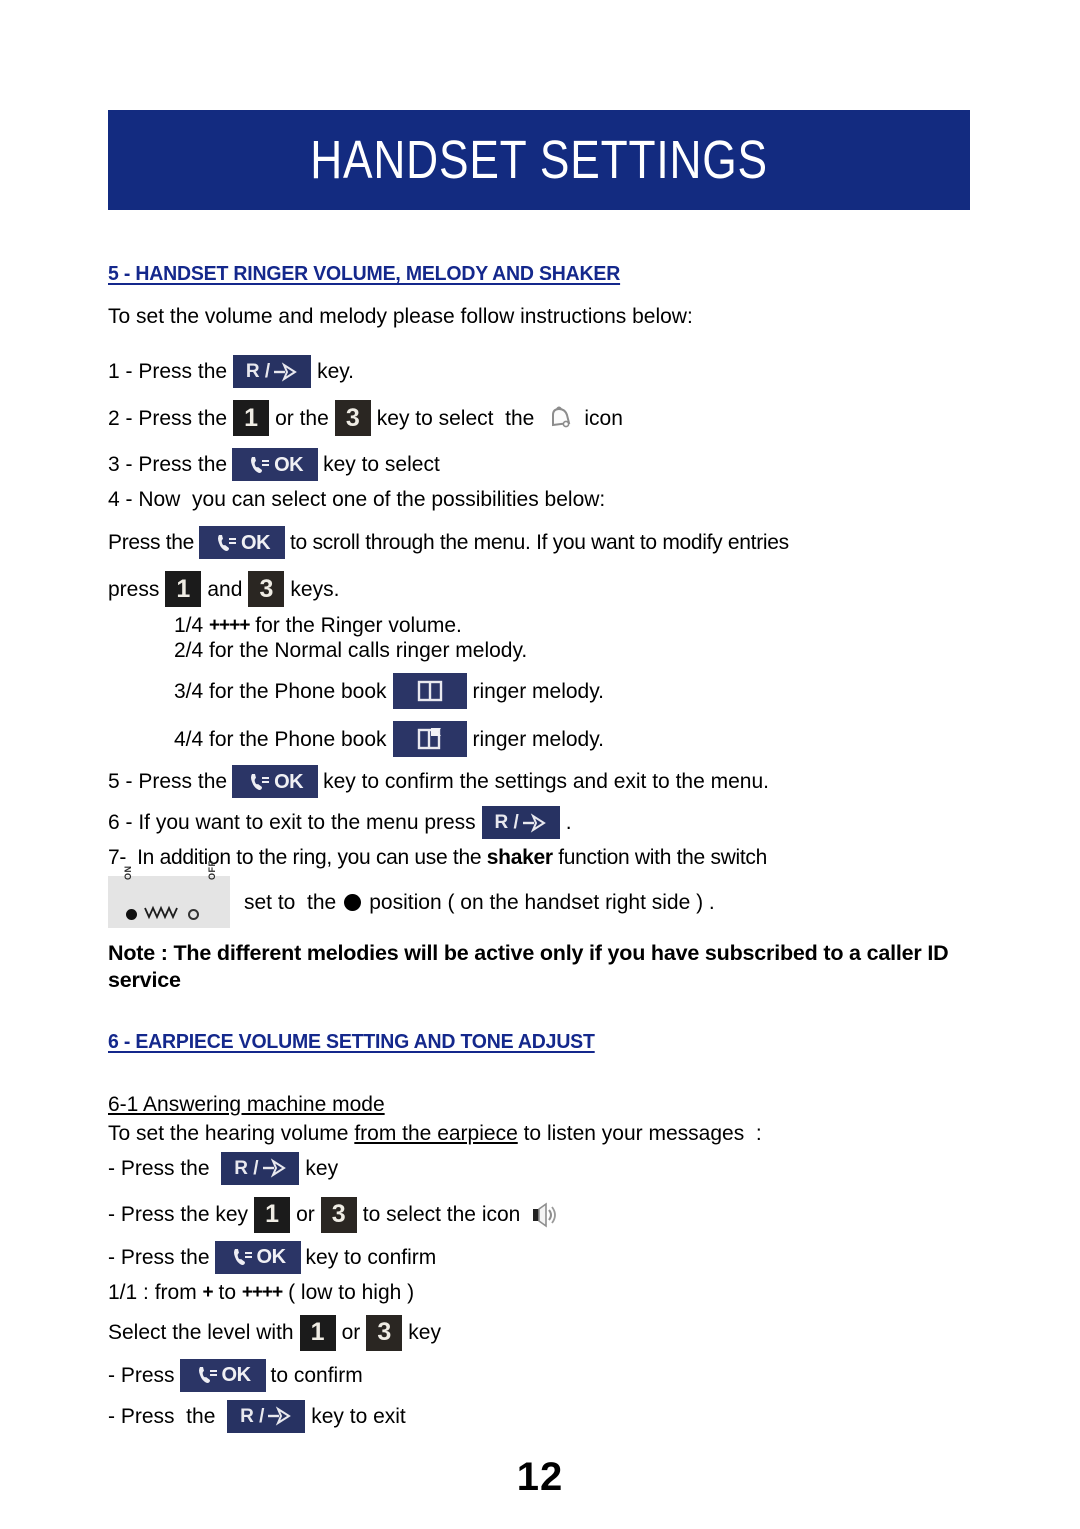 Image resolution: width=1080 pixels, height=1529 pixels. Describe the element at coordinates (548, 1104) in the screenshot. I see `section-6-subheading-row: 6-1 Answering machine mode` at that location.